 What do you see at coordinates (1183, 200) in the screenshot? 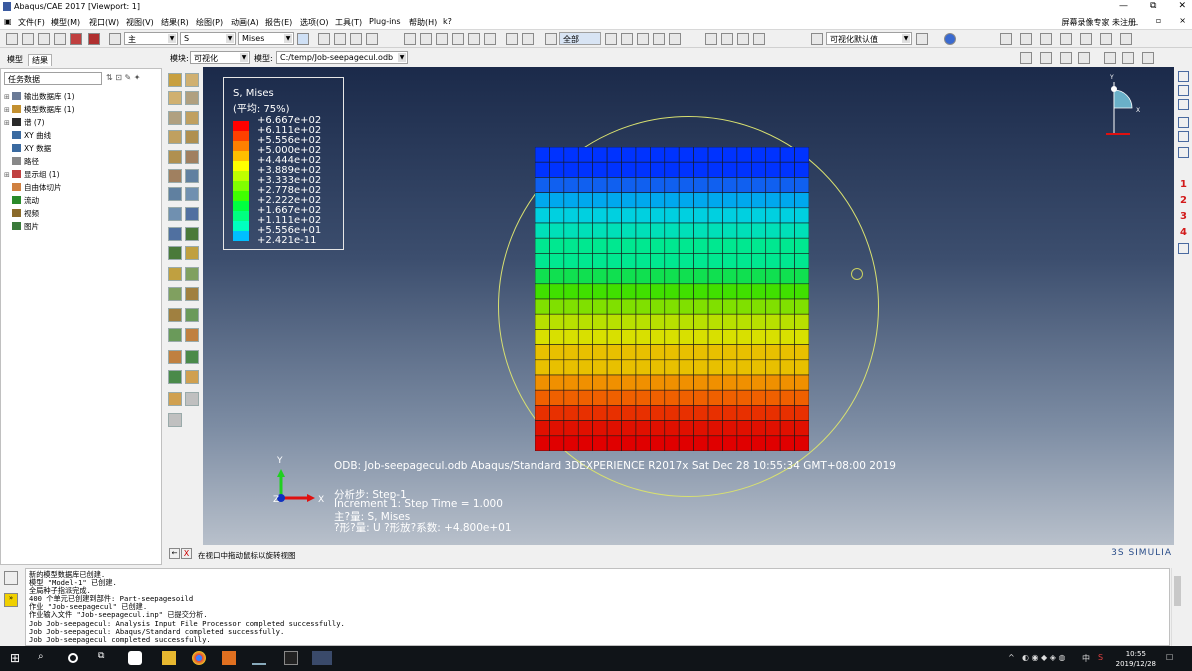
I see `view-number-2: 2` at bounding box center [1183, 200].